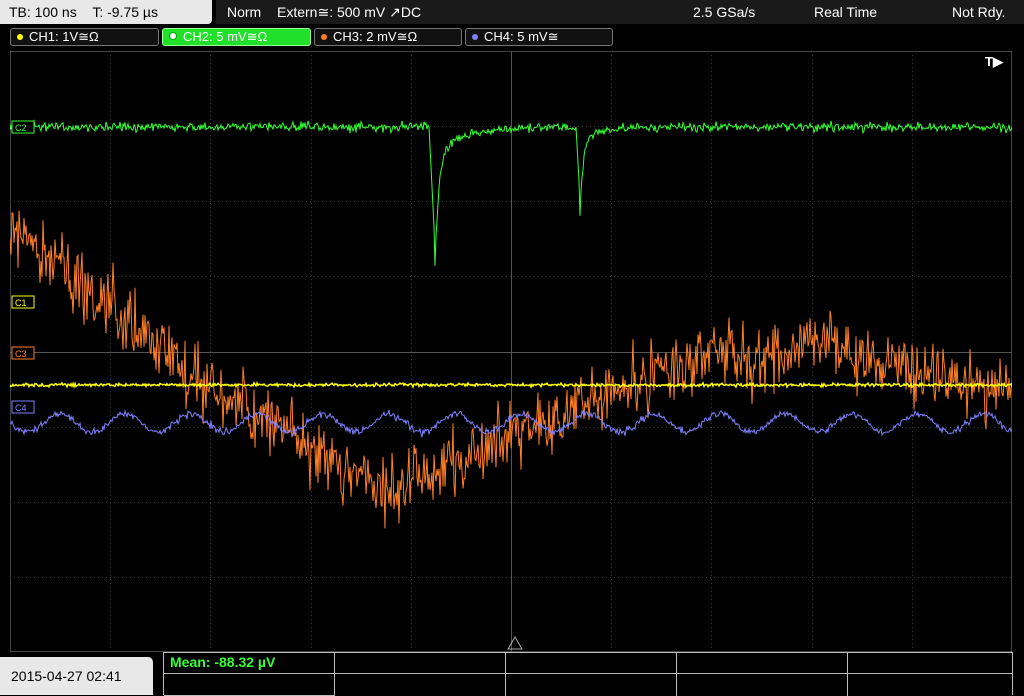  What do you see at coordinates (76, 676) in the screenshot?
I see `datetime-display: 2015-04-27 02:41` at bounding box center [76, 676].